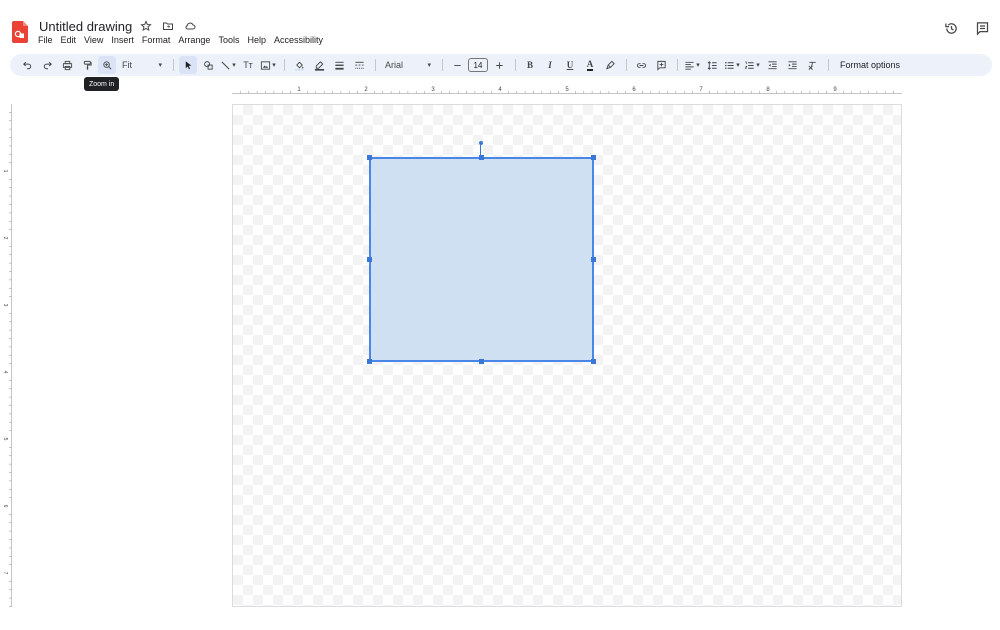 The height and width of the screenshot is (630, 1000). Describe the element at coordinates (369, 259) in the screenshot. I see `resize-handle-left` at that location.